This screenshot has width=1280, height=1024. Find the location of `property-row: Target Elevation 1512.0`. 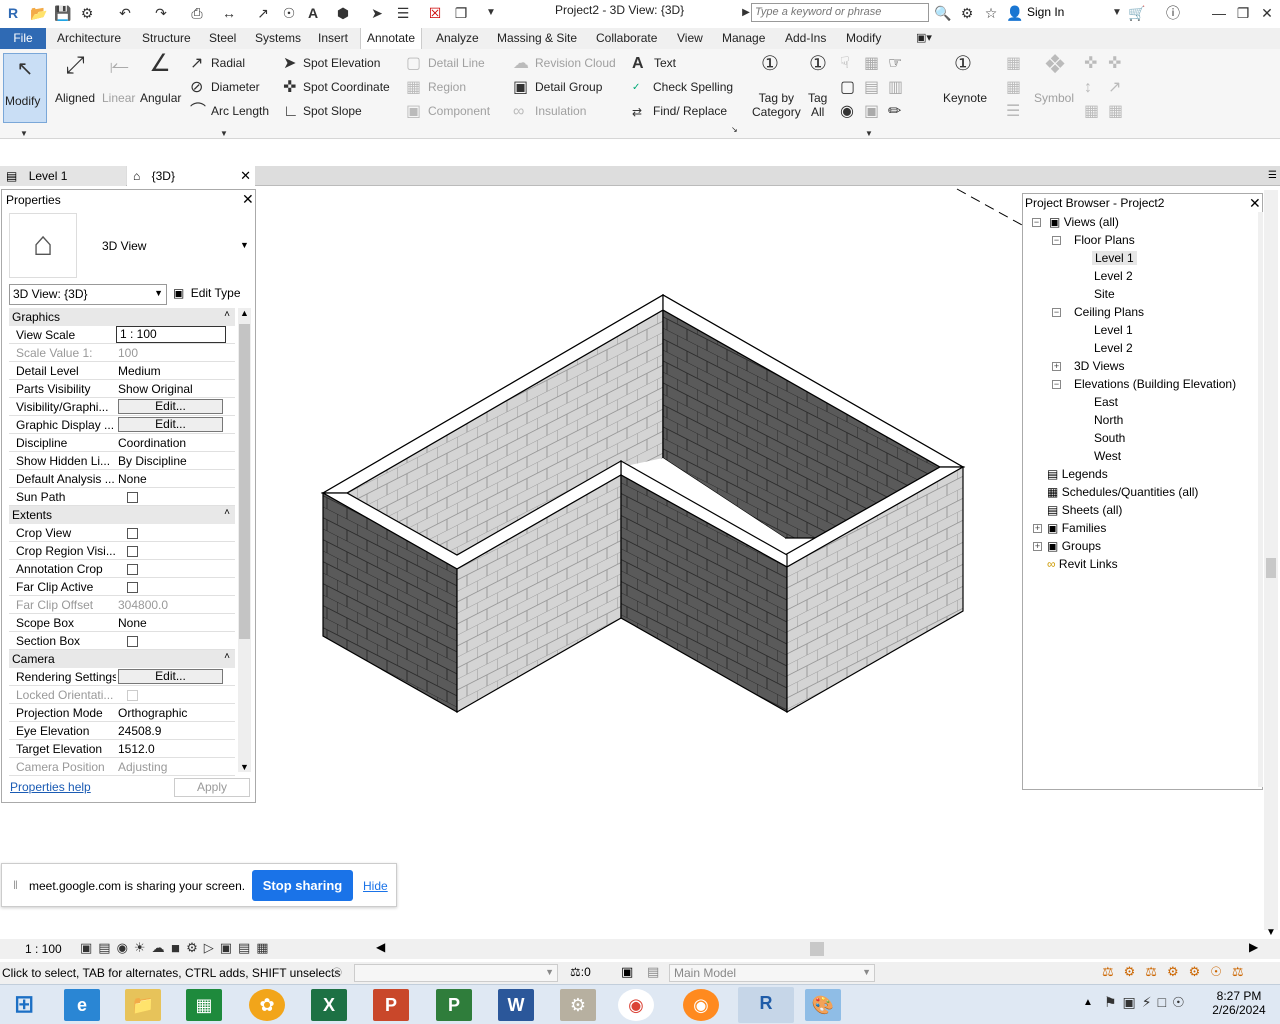

property-row: Target Elevation 1512.0 is located at coordinates (122, 749).